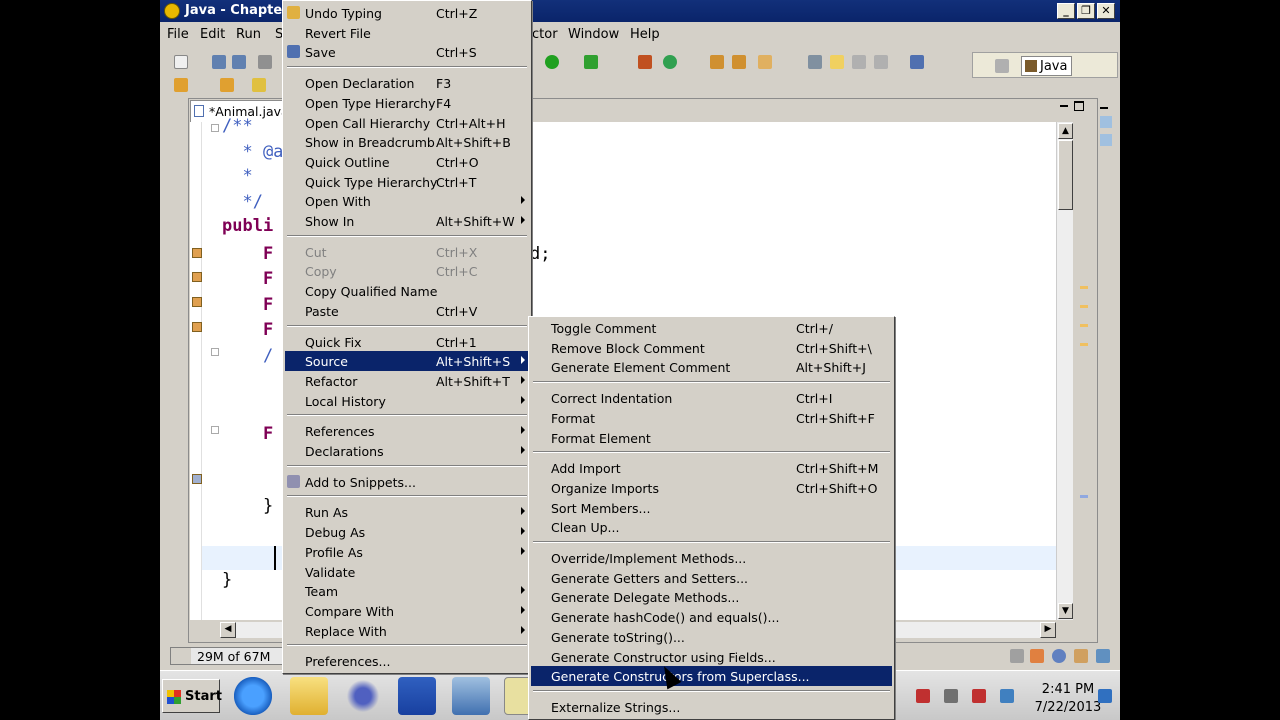 The height and width of the screenshot is (720, 1280). What do you see at coordinates (248, 34) in the screenshot?
I see `menu-run: Run` at bounding box center [248, 34].